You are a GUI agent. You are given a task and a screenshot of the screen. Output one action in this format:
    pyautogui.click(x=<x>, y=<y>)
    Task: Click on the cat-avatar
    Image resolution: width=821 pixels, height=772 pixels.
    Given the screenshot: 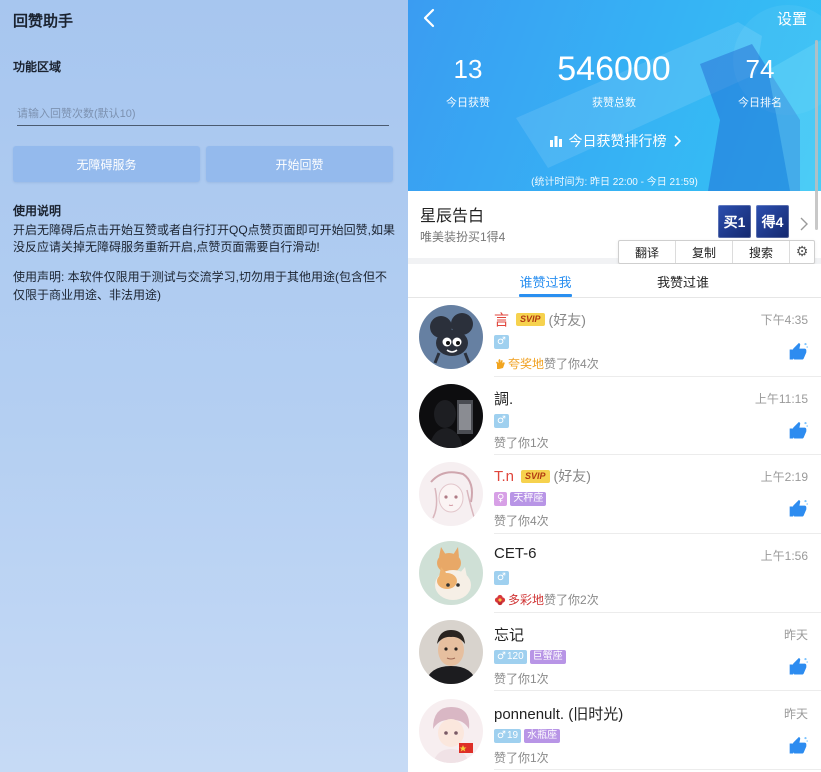 What is the action you would take?
    pyautogui.click(x=451, y=573)
    